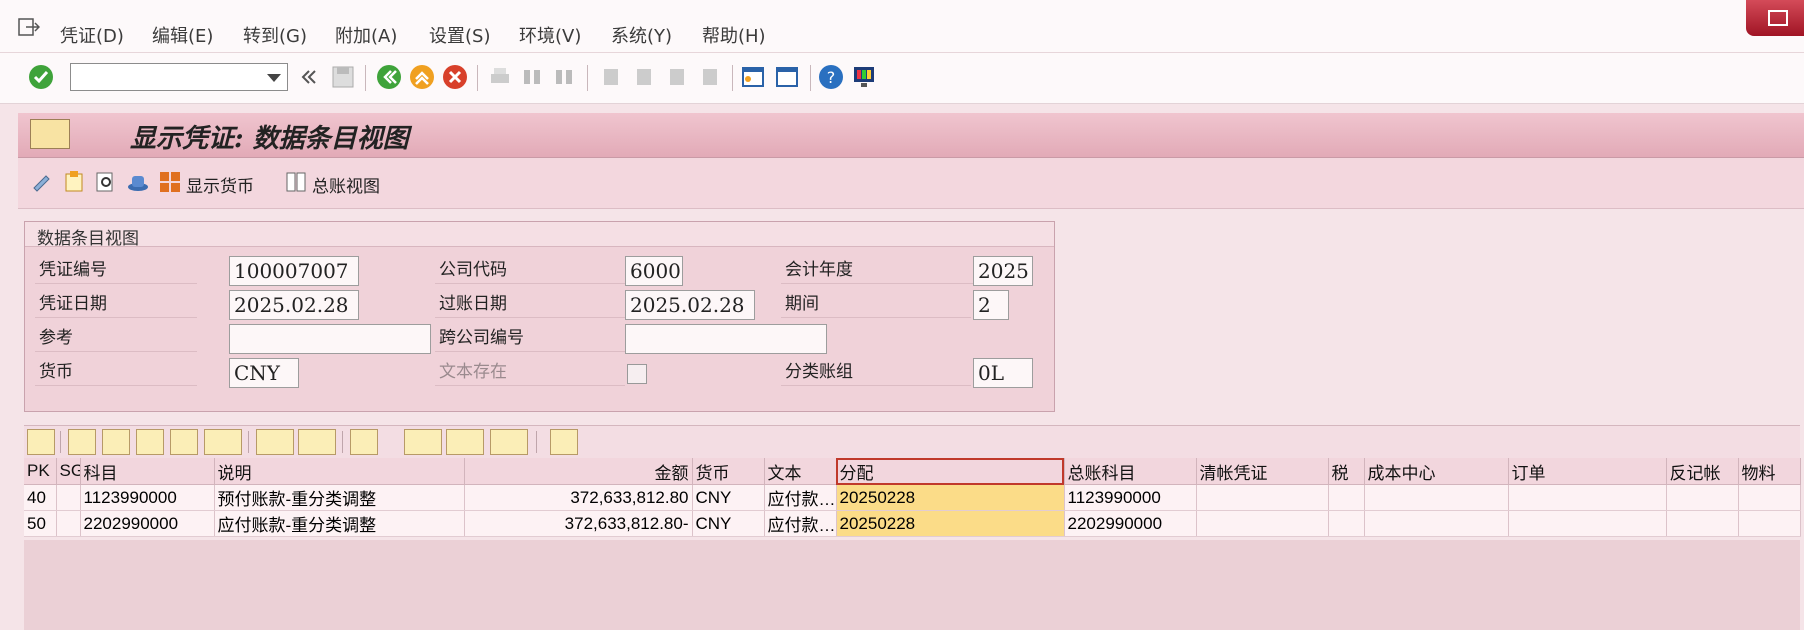  Describe the element at coordinates (41, 77) in the screenshot. I see `enter-check-icon` at that location.